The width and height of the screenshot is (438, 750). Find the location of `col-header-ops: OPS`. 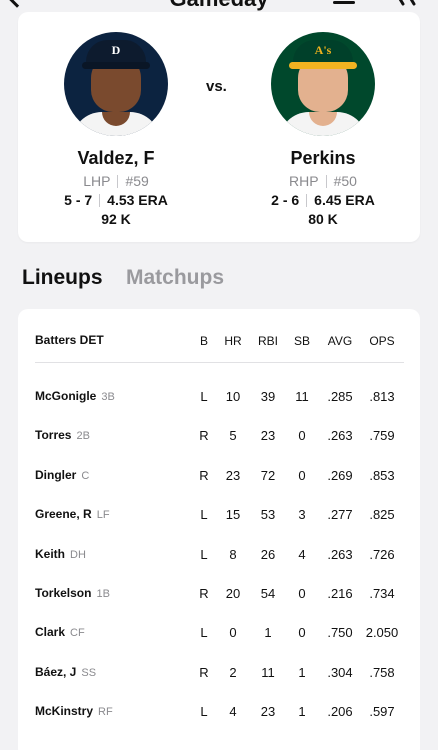

col-header-ops: OPS is located at coordinates (382, 341).